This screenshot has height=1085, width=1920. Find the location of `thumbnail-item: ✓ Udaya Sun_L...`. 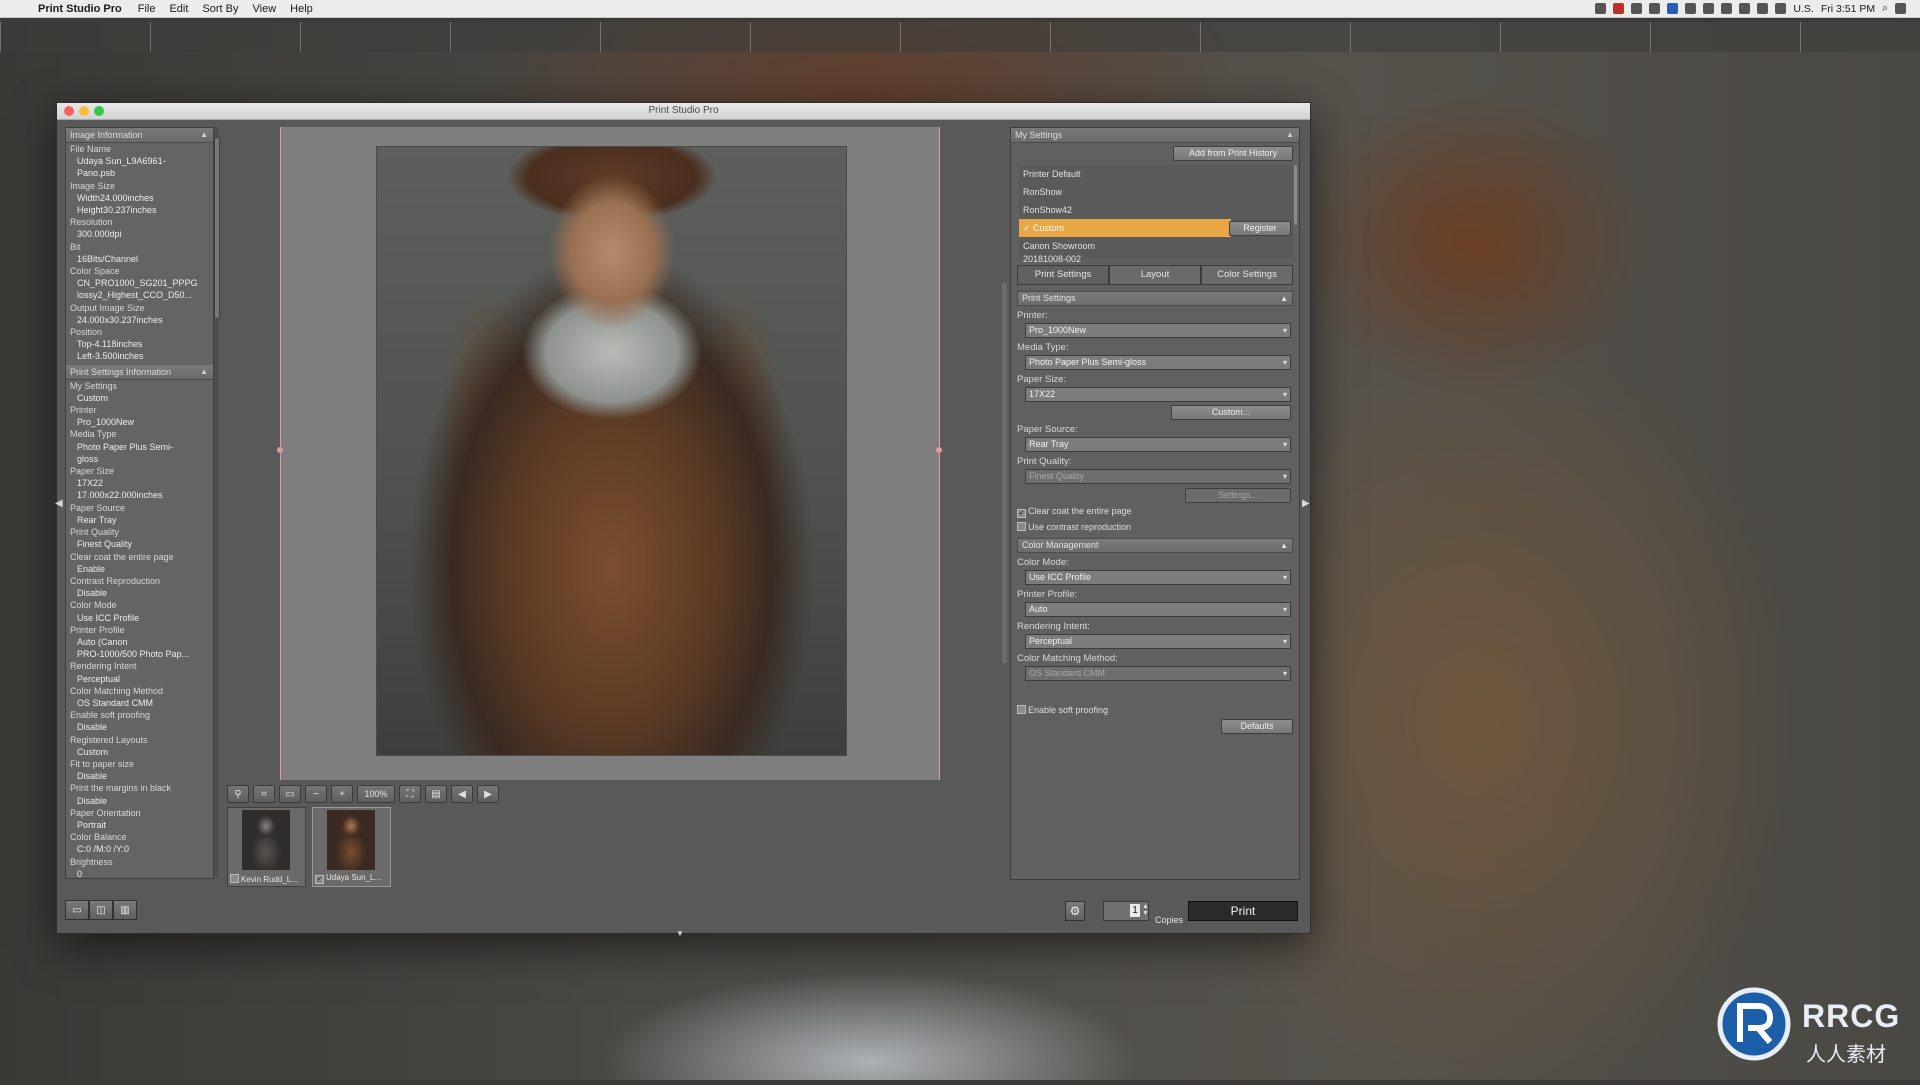

thumbnail-item: ✓ Udaya Sun_L... is located at coordinates (351, 847).